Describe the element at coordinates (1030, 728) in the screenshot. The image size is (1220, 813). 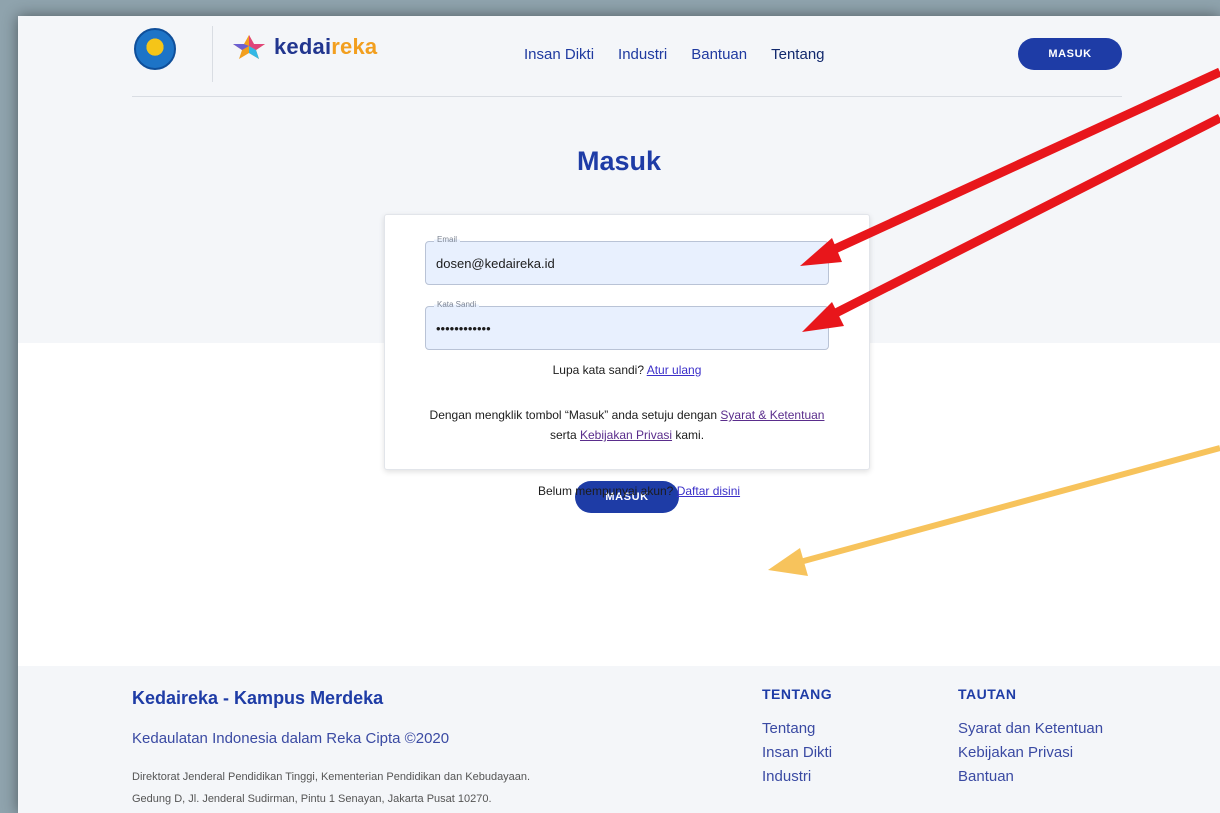
I see `footer-link-syarat: Syarat dan Ketentuan` at that location.